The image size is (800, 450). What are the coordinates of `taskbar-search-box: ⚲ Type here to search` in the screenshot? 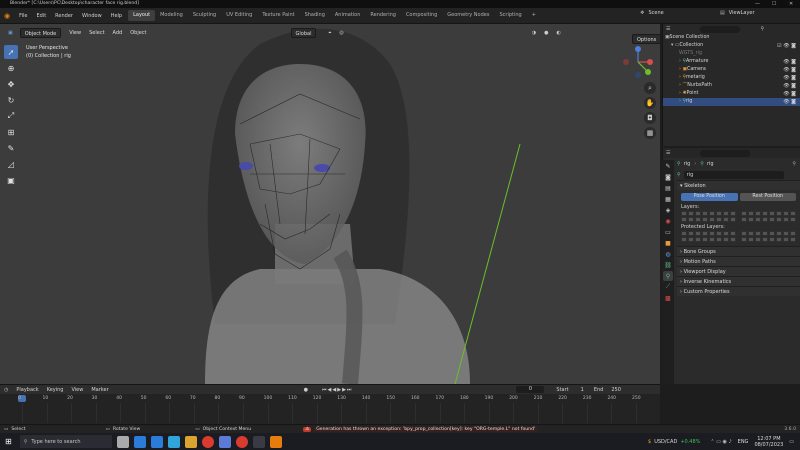 It's located at (65, 441).